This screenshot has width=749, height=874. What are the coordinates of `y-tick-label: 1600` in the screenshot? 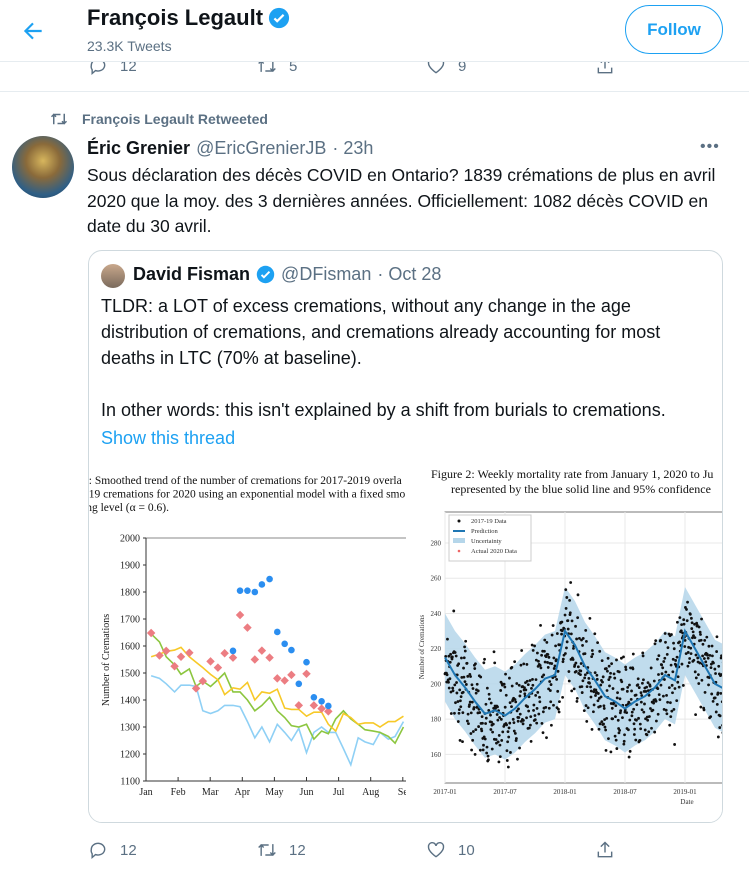 It's located at (130, 647).